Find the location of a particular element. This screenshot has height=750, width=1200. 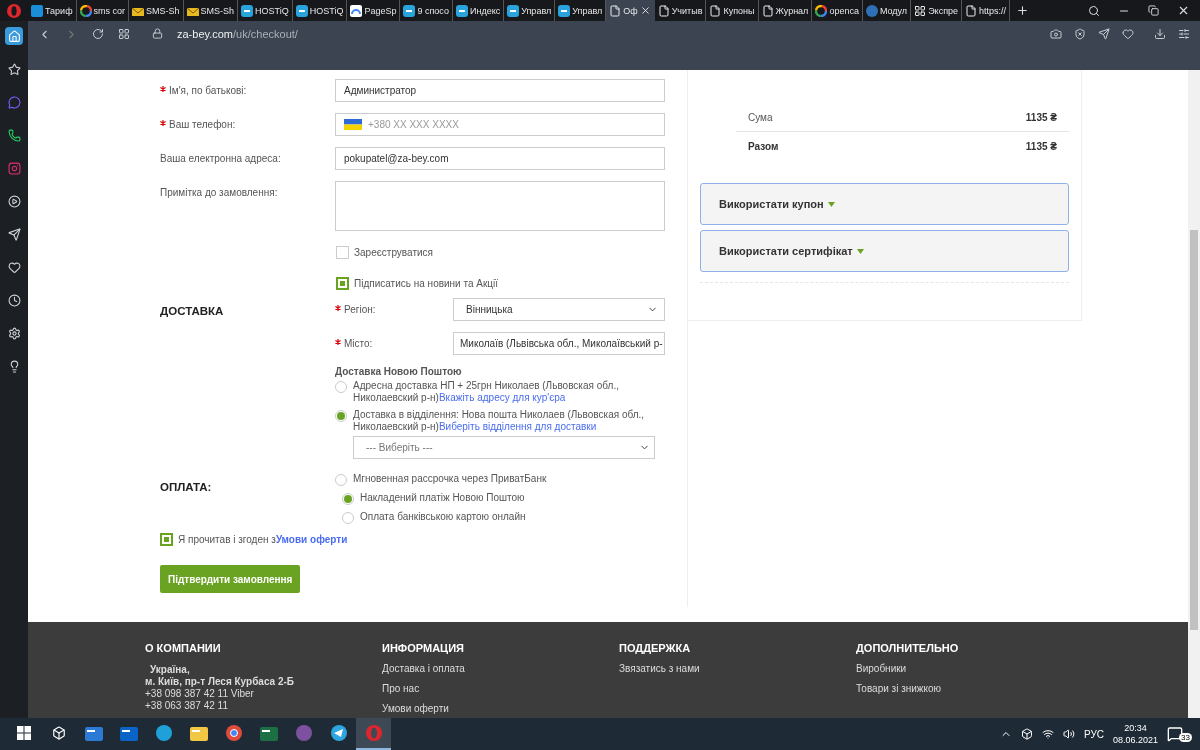

link: Умови оферти is located at coordinates (311, 539).